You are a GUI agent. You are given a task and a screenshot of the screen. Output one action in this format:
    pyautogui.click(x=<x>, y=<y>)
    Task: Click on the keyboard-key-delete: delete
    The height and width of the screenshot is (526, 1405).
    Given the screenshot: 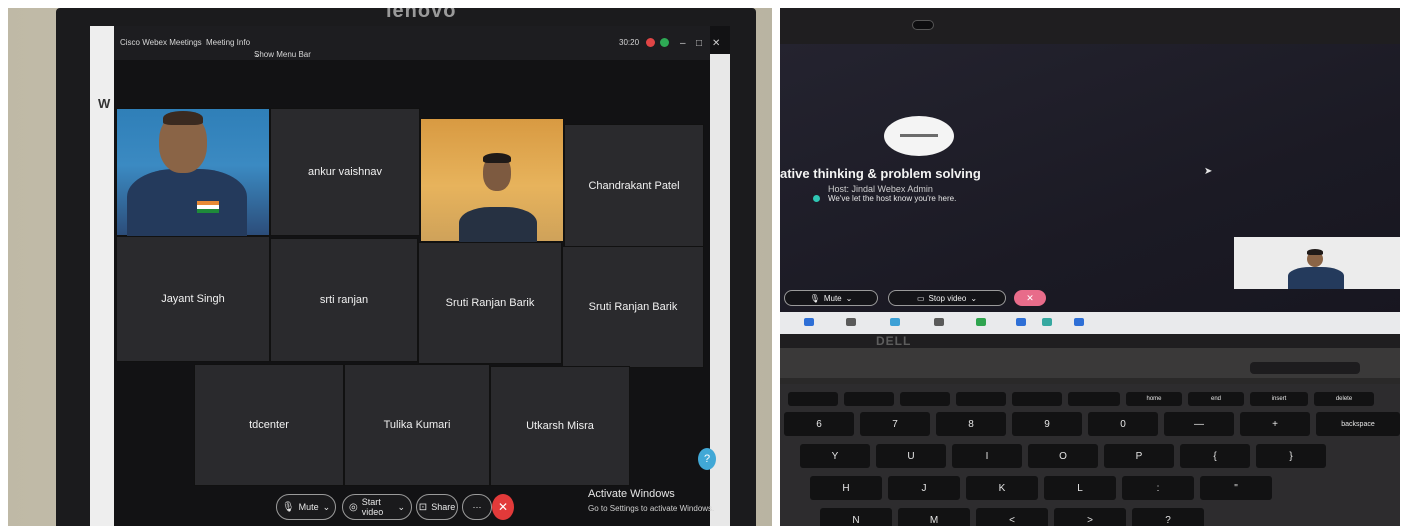 What is the action you would take?
    pyautogui.click(x=1344, y=399)
    